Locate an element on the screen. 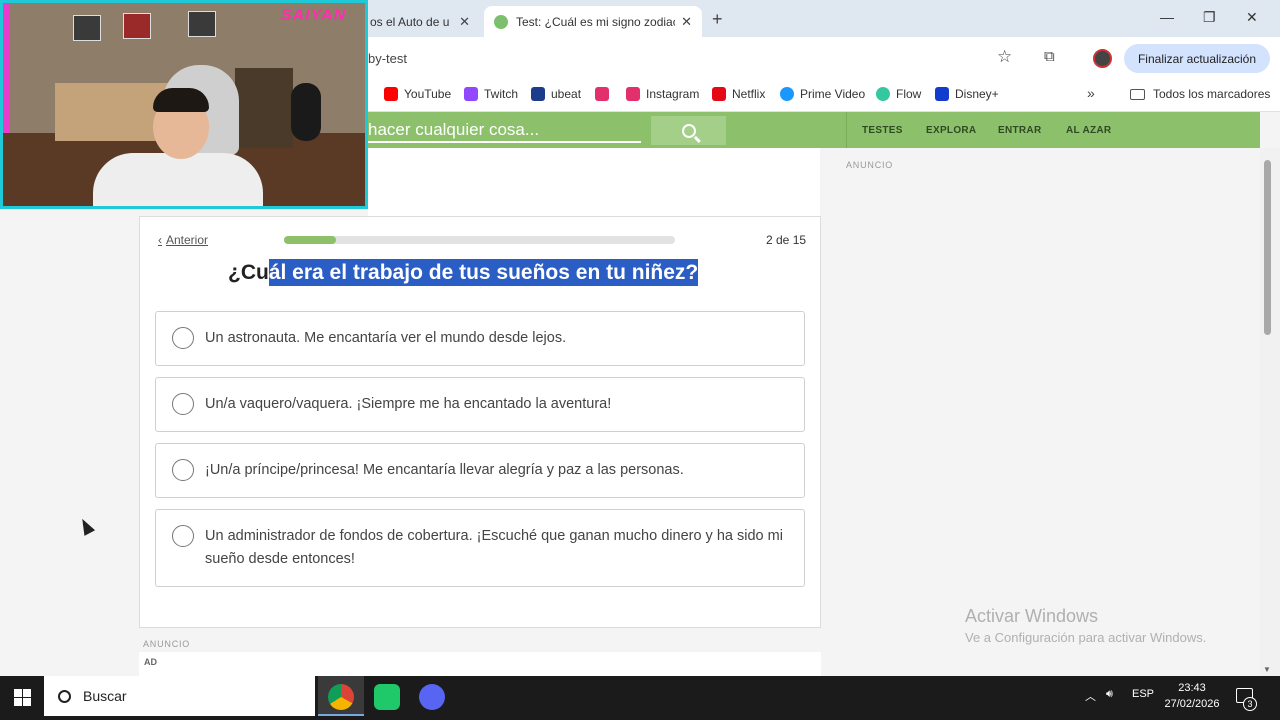  site-favicon-icon is located at coordinates (501, 21).